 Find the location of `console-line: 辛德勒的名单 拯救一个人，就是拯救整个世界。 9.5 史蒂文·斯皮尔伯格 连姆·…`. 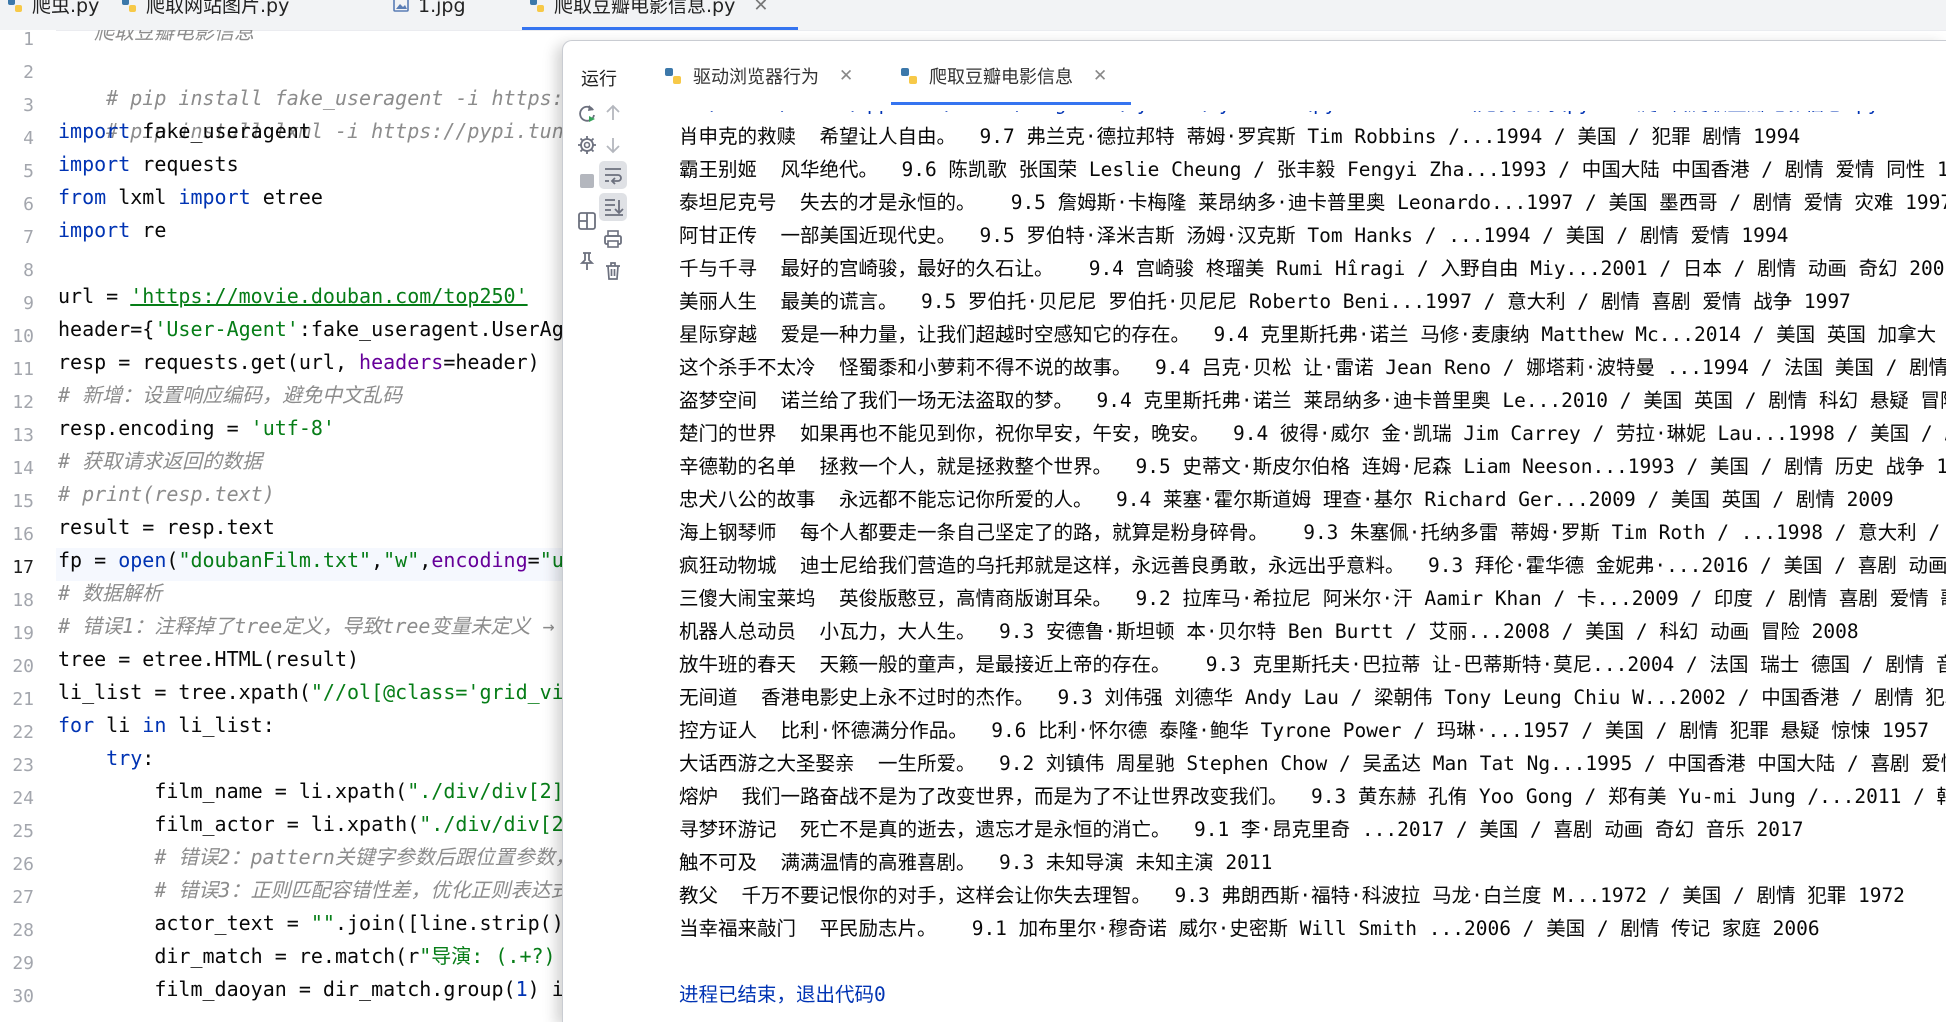

console-line: 辛德勒的名单 拯救一个人，就是拯救整个世界。 9.5 史蒂文·斯皮尔伯格 连姆·… is located at coordinates (1312, 466).